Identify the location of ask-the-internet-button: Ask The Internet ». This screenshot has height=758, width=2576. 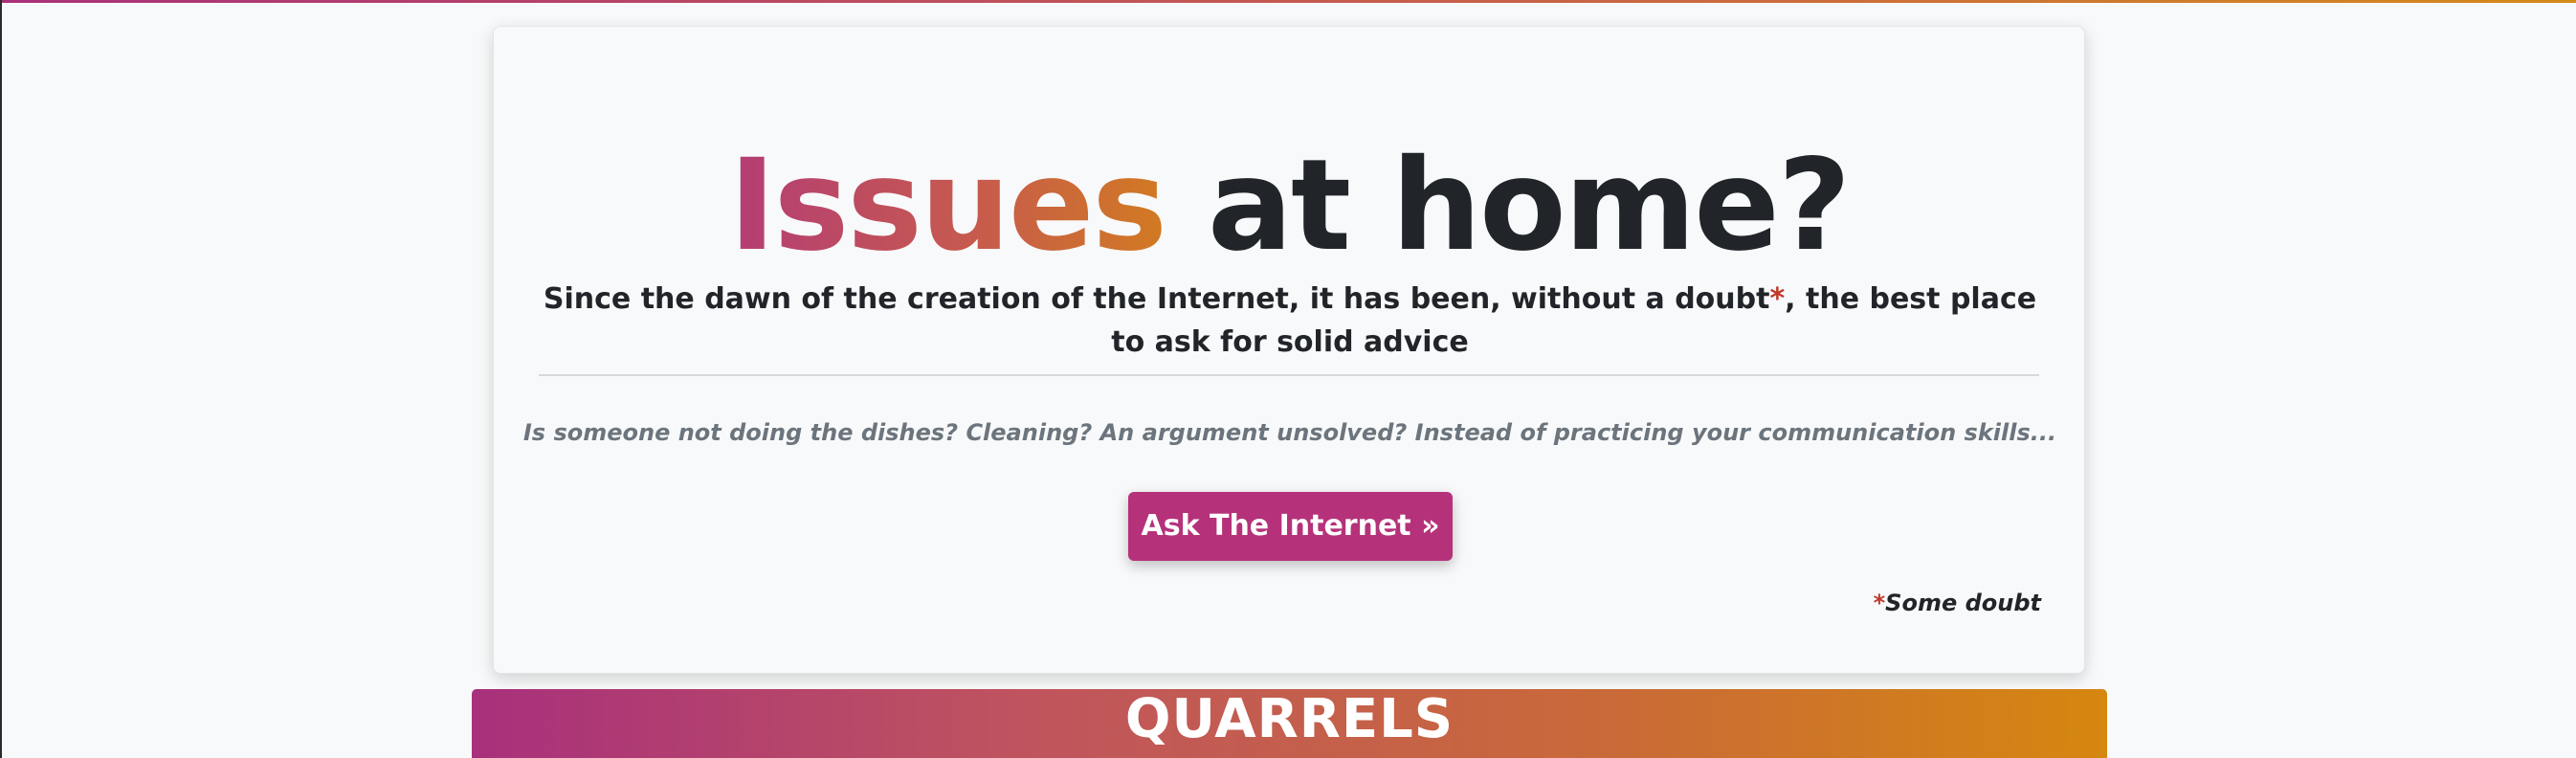
(1290, 526).